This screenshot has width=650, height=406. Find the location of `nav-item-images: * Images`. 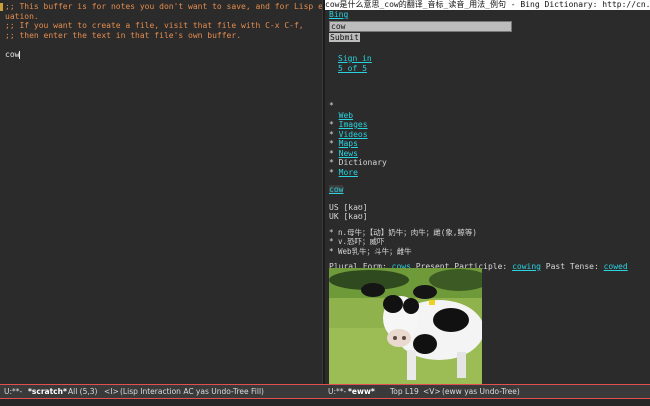

nav-item-images: * Images is located at coordinates (348, 124).